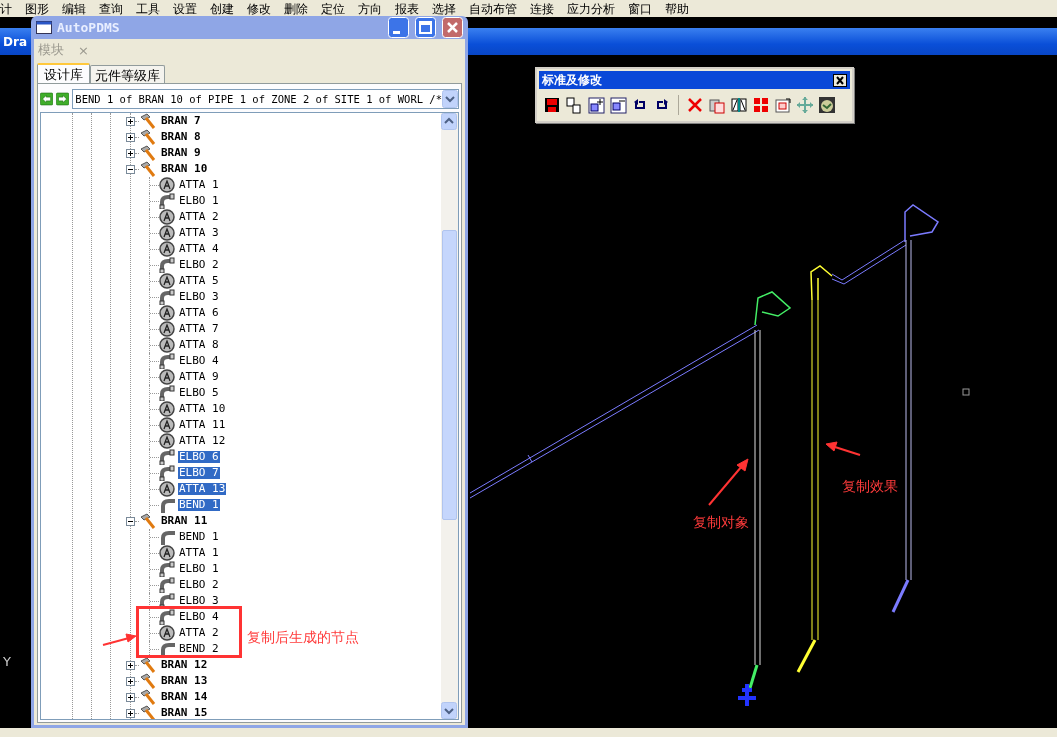 The height and width of the screenshot is (737, 1057). What do you see at coordinates (148, 8) in the screenshot?
I see `menu-item: 工具` at bounding box center [148, 8].